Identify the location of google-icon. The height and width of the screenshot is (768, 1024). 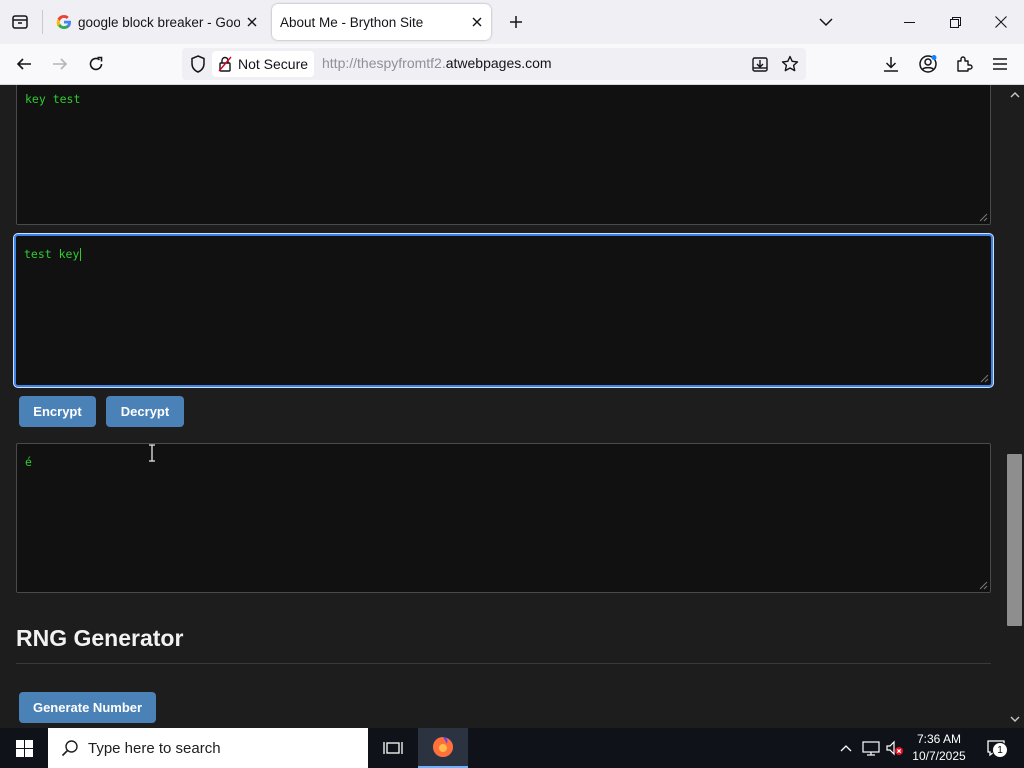
(64, 22).